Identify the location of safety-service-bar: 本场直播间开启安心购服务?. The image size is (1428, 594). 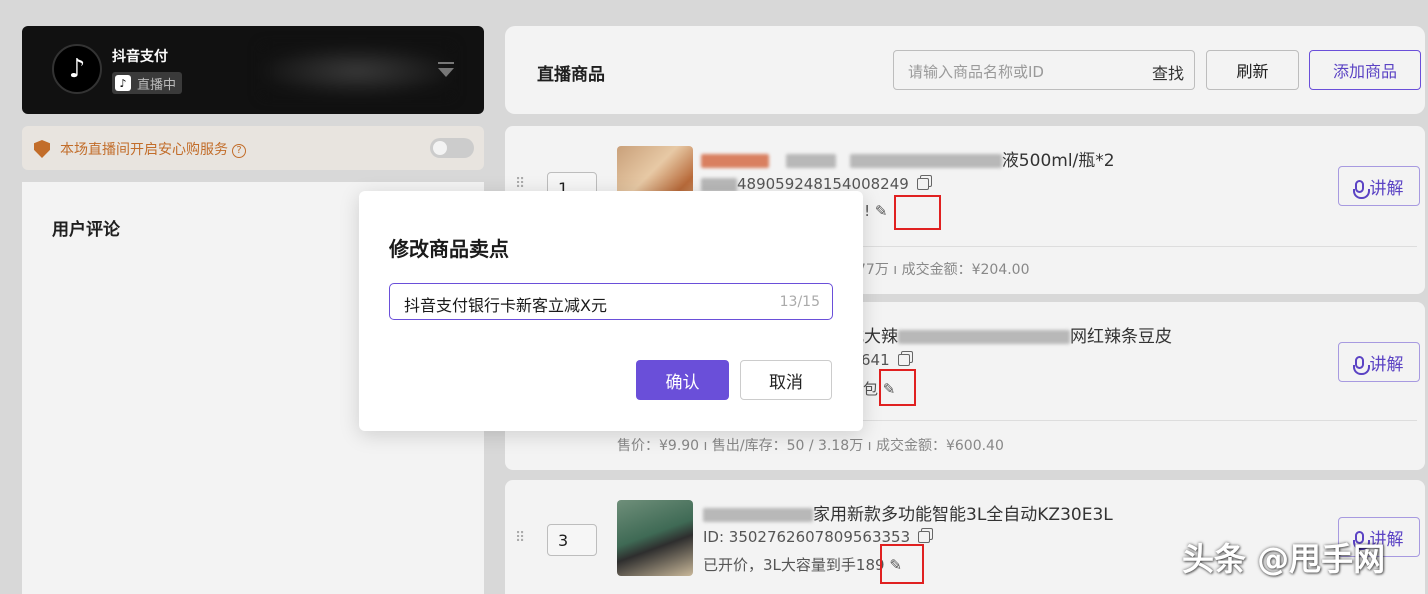
(253, 148).